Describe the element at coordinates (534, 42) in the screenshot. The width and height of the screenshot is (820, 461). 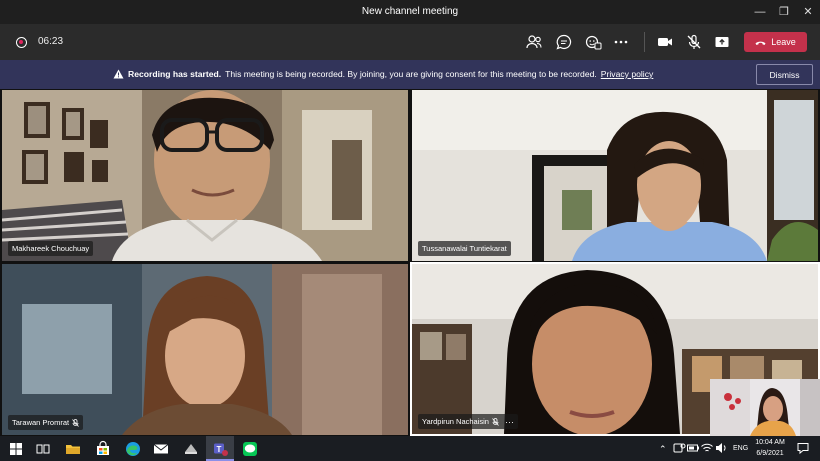
I see `participants-icon` at that location.